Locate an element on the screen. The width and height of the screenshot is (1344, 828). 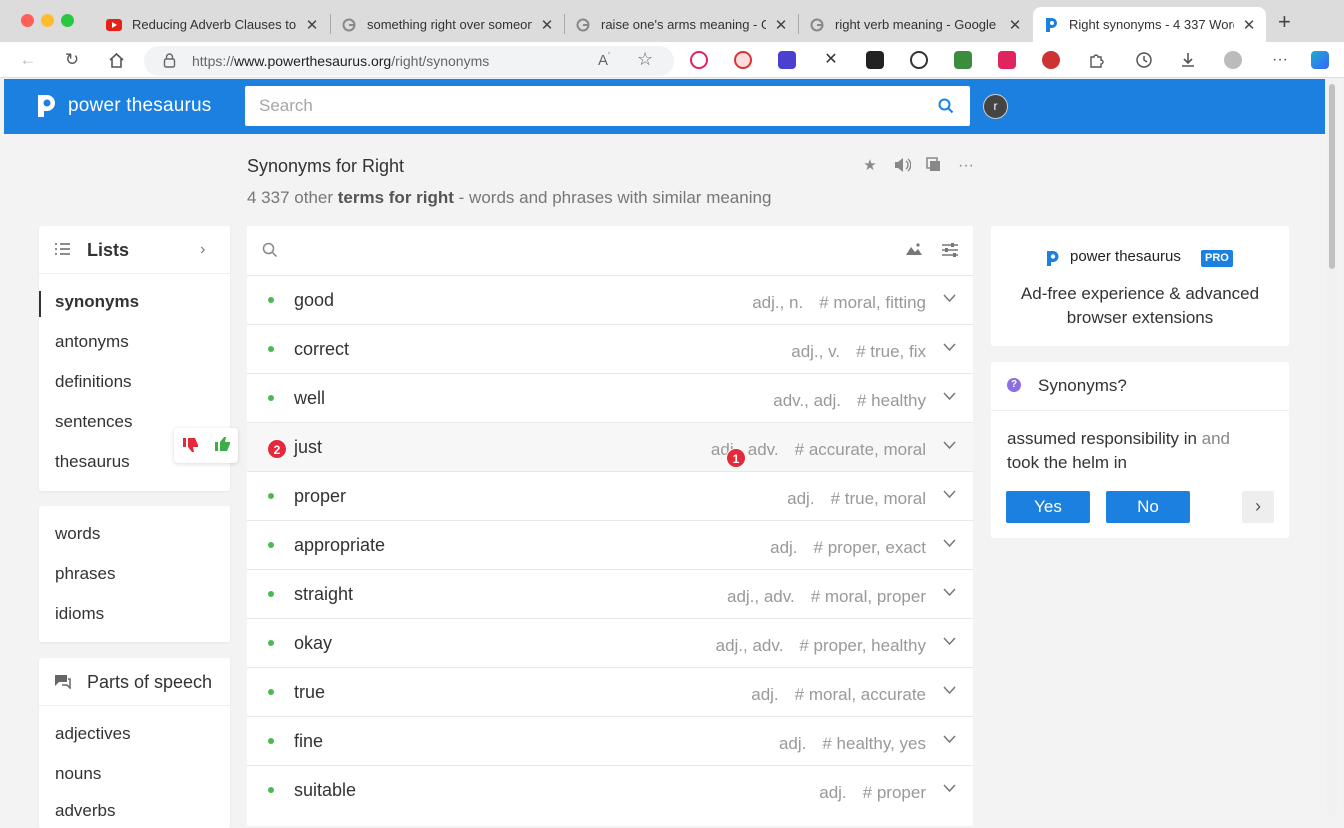
synonym-tags: # true, moral is located at coordinates (878, 498).